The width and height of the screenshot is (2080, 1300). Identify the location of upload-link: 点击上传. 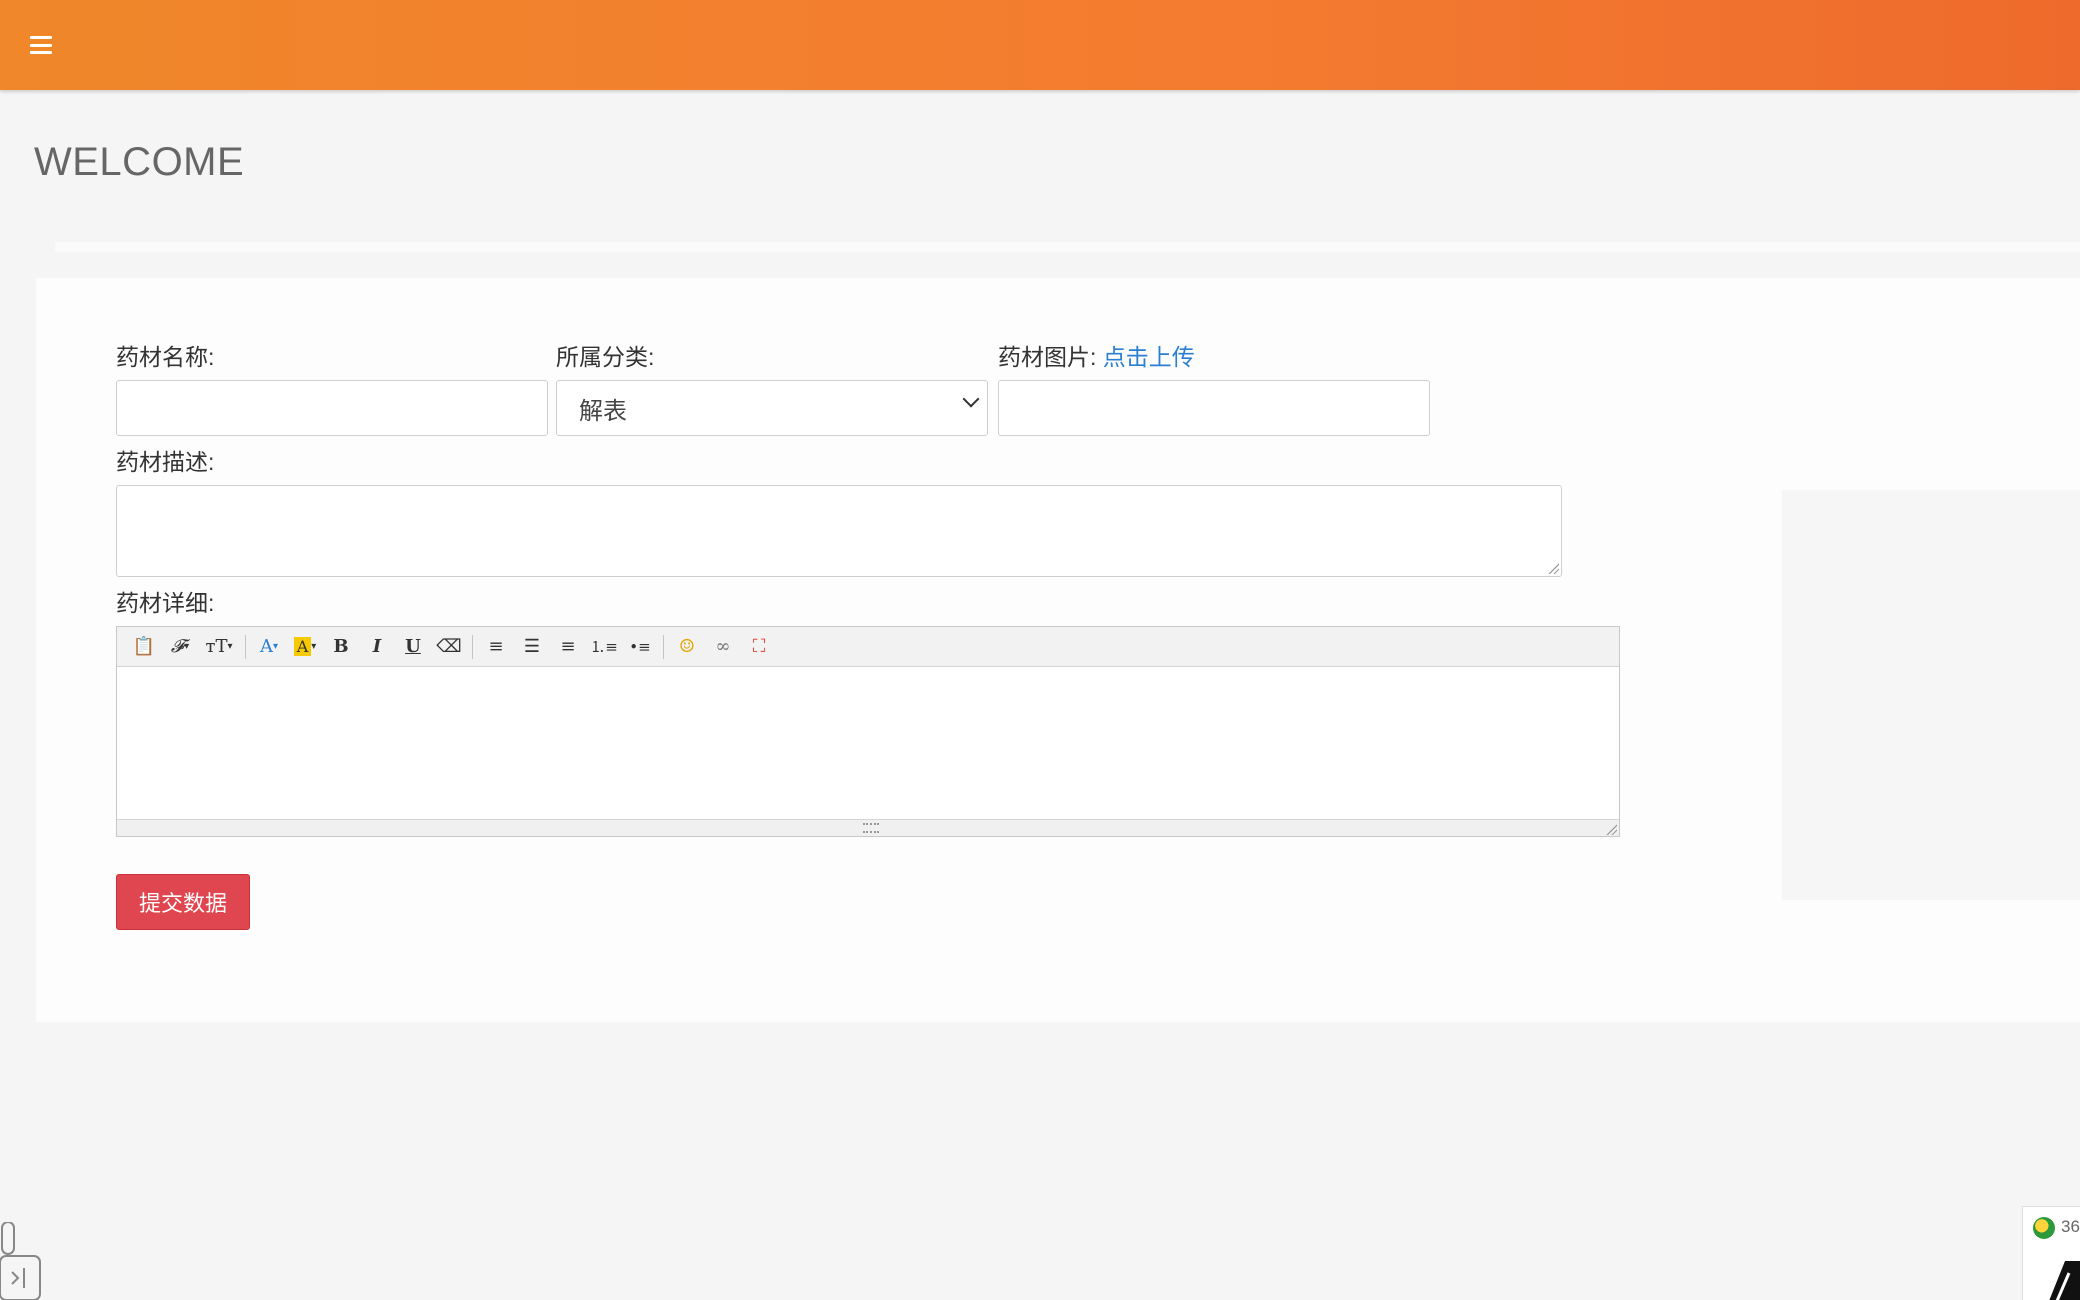
(1149, 357).